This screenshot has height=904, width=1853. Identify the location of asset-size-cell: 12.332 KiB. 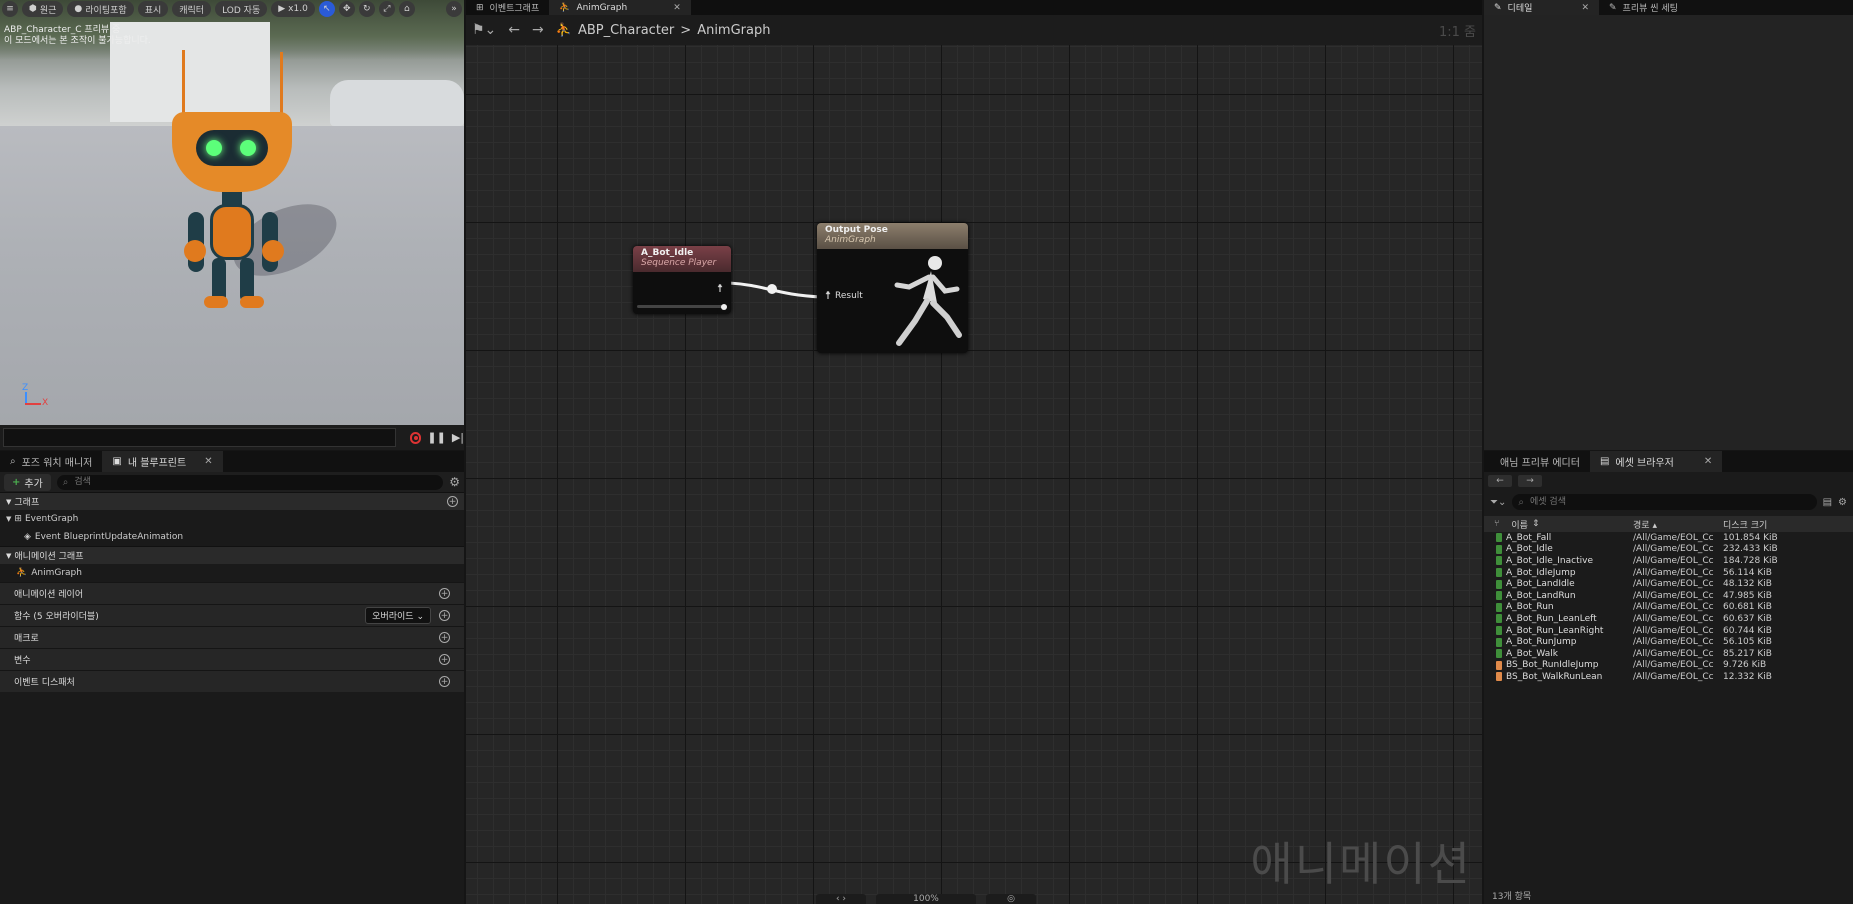
(1747, 676).